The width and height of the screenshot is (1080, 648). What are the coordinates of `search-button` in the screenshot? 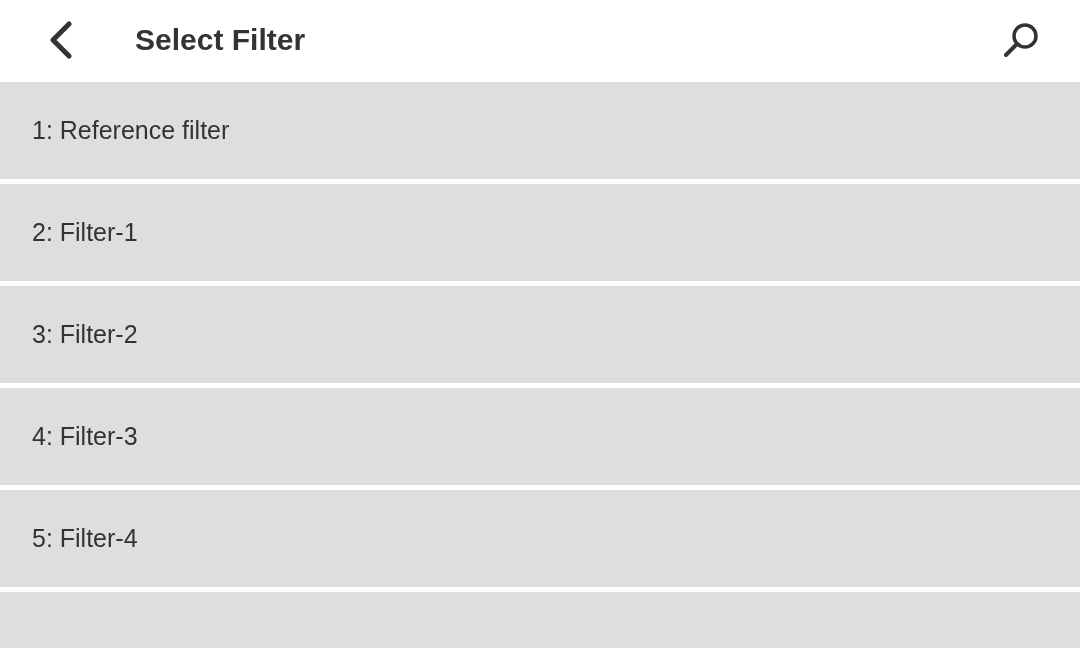 It's located at (1021, 40).